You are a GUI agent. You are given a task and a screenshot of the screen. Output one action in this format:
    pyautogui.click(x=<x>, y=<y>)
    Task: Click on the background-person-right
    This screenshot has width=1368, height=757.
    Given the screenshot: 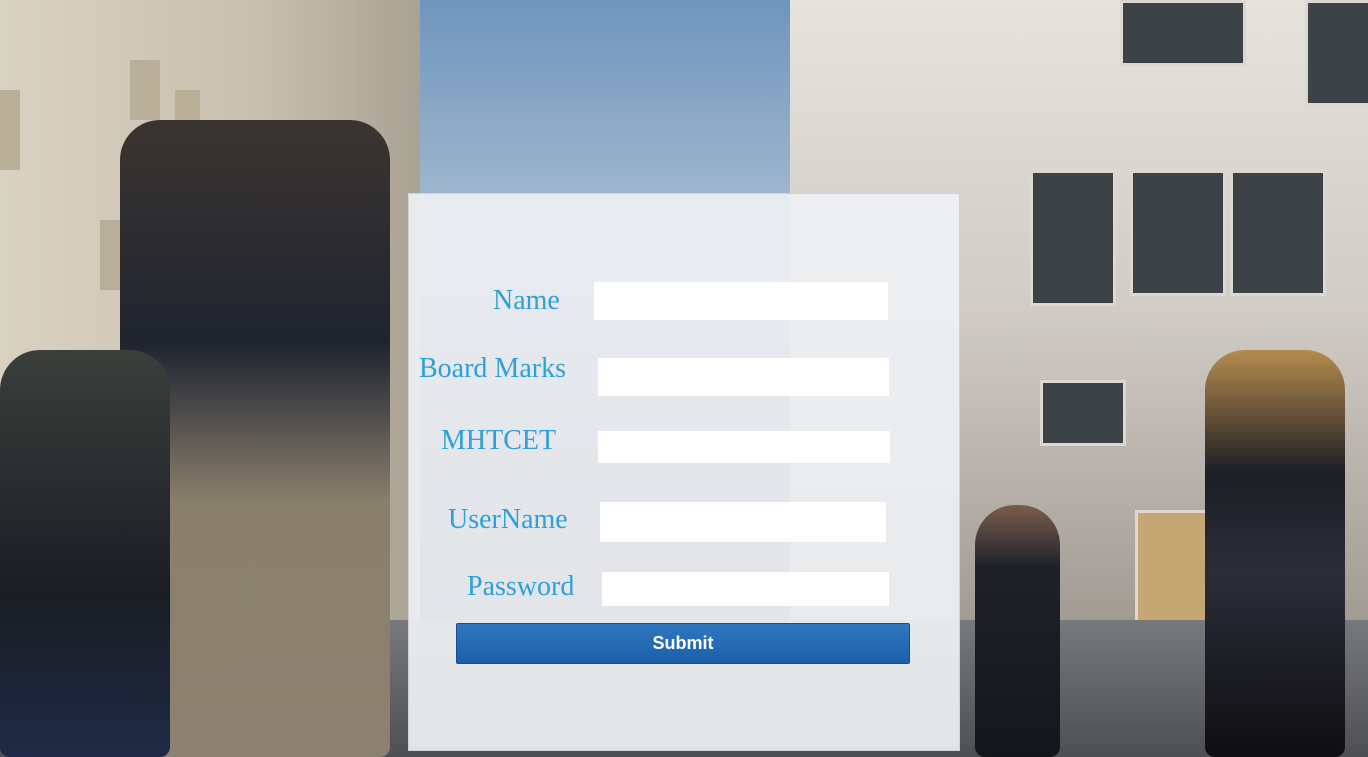 What is the action you would take?
    pyautogui.click(x=1275, y=553)
    